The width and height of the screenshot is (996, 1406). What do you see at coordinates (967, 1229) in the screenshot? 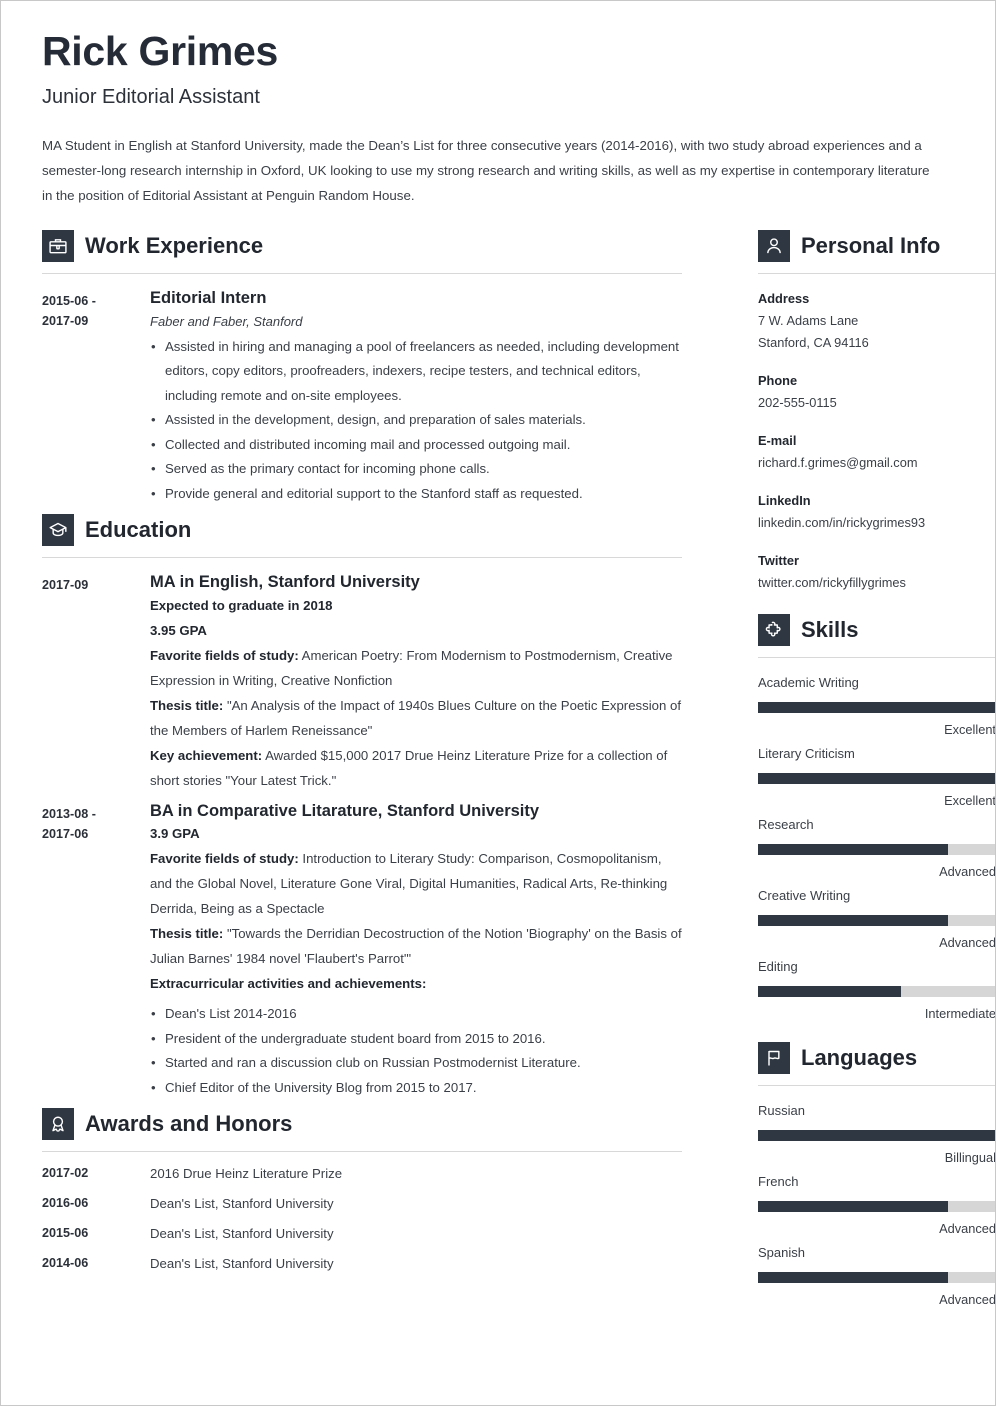
I see `meter-level-label: Advanced` at bounding box center [967, 1229].